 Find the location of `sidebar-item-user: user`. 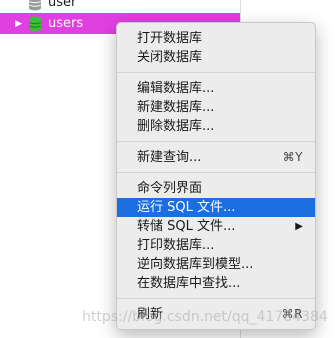

sidebar-item-user: user is located at coordinates (120, 6).